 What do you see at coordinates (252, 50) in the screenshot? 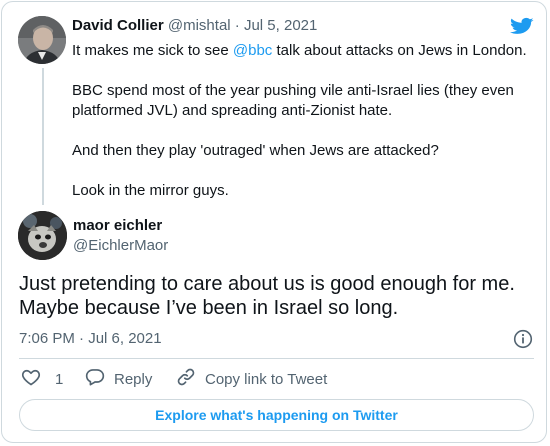
I see `mention-link: @bbc` at bounding box center [252, 50].